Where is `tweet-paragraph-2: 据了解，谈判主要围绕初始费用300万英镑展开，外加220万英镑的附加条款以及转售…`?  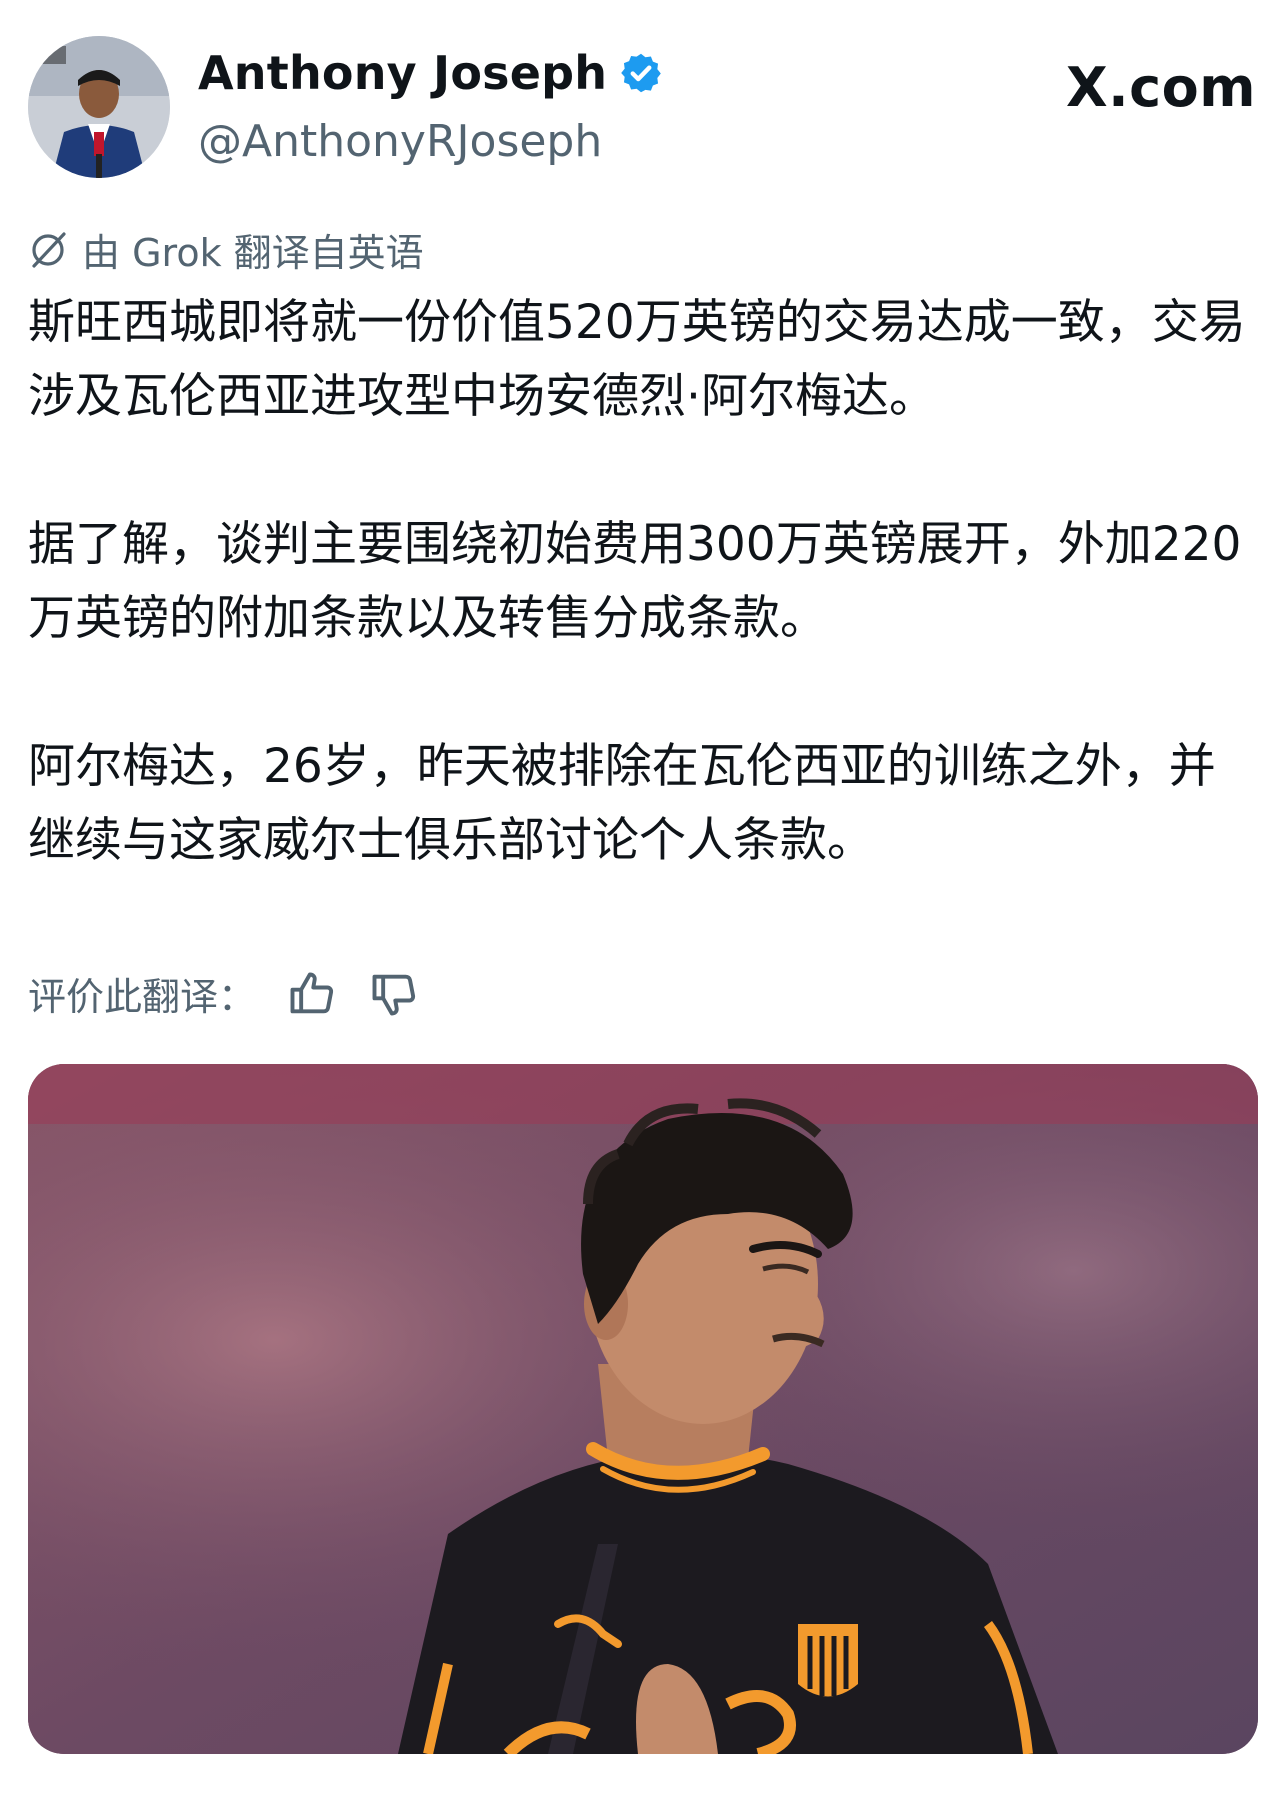 tweet-paragraph-2: 据了解，谈判主要围绕初始费用300万英镑展开，外加220万英镑的附加条款以及转售… is located at coordinates (635, 581).